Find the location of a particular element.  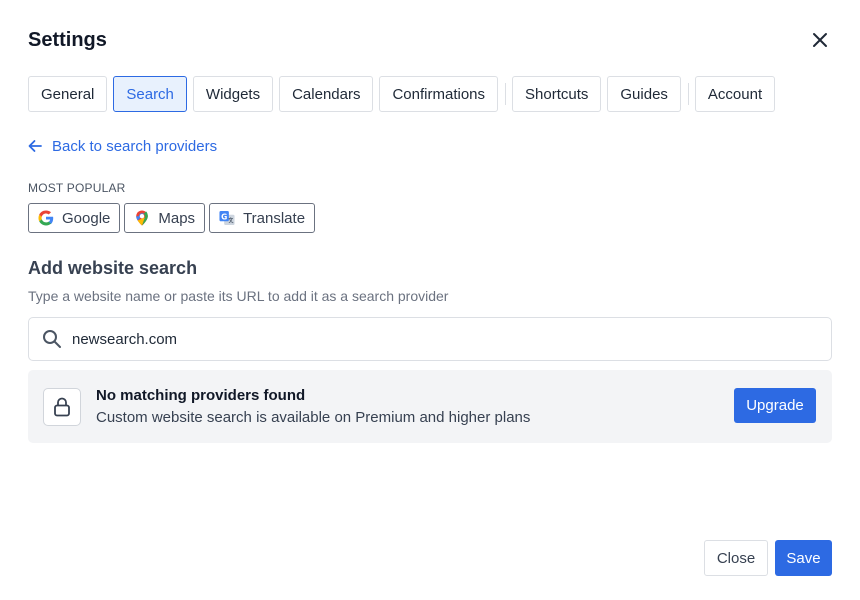

tab-confirmations: Confirmations is located at coordinates (439, 94).